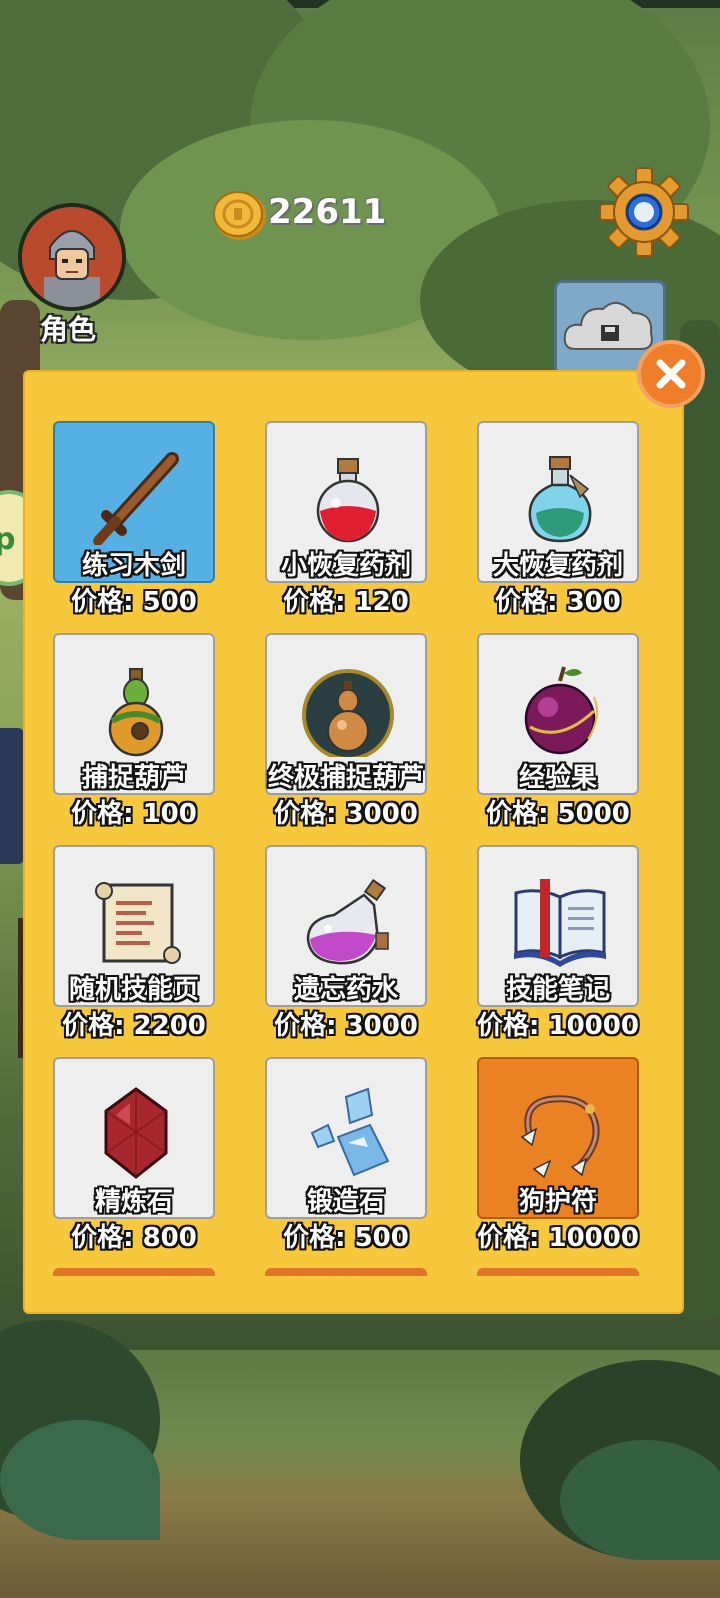  I want to click on side-tab, so click(12, 796).